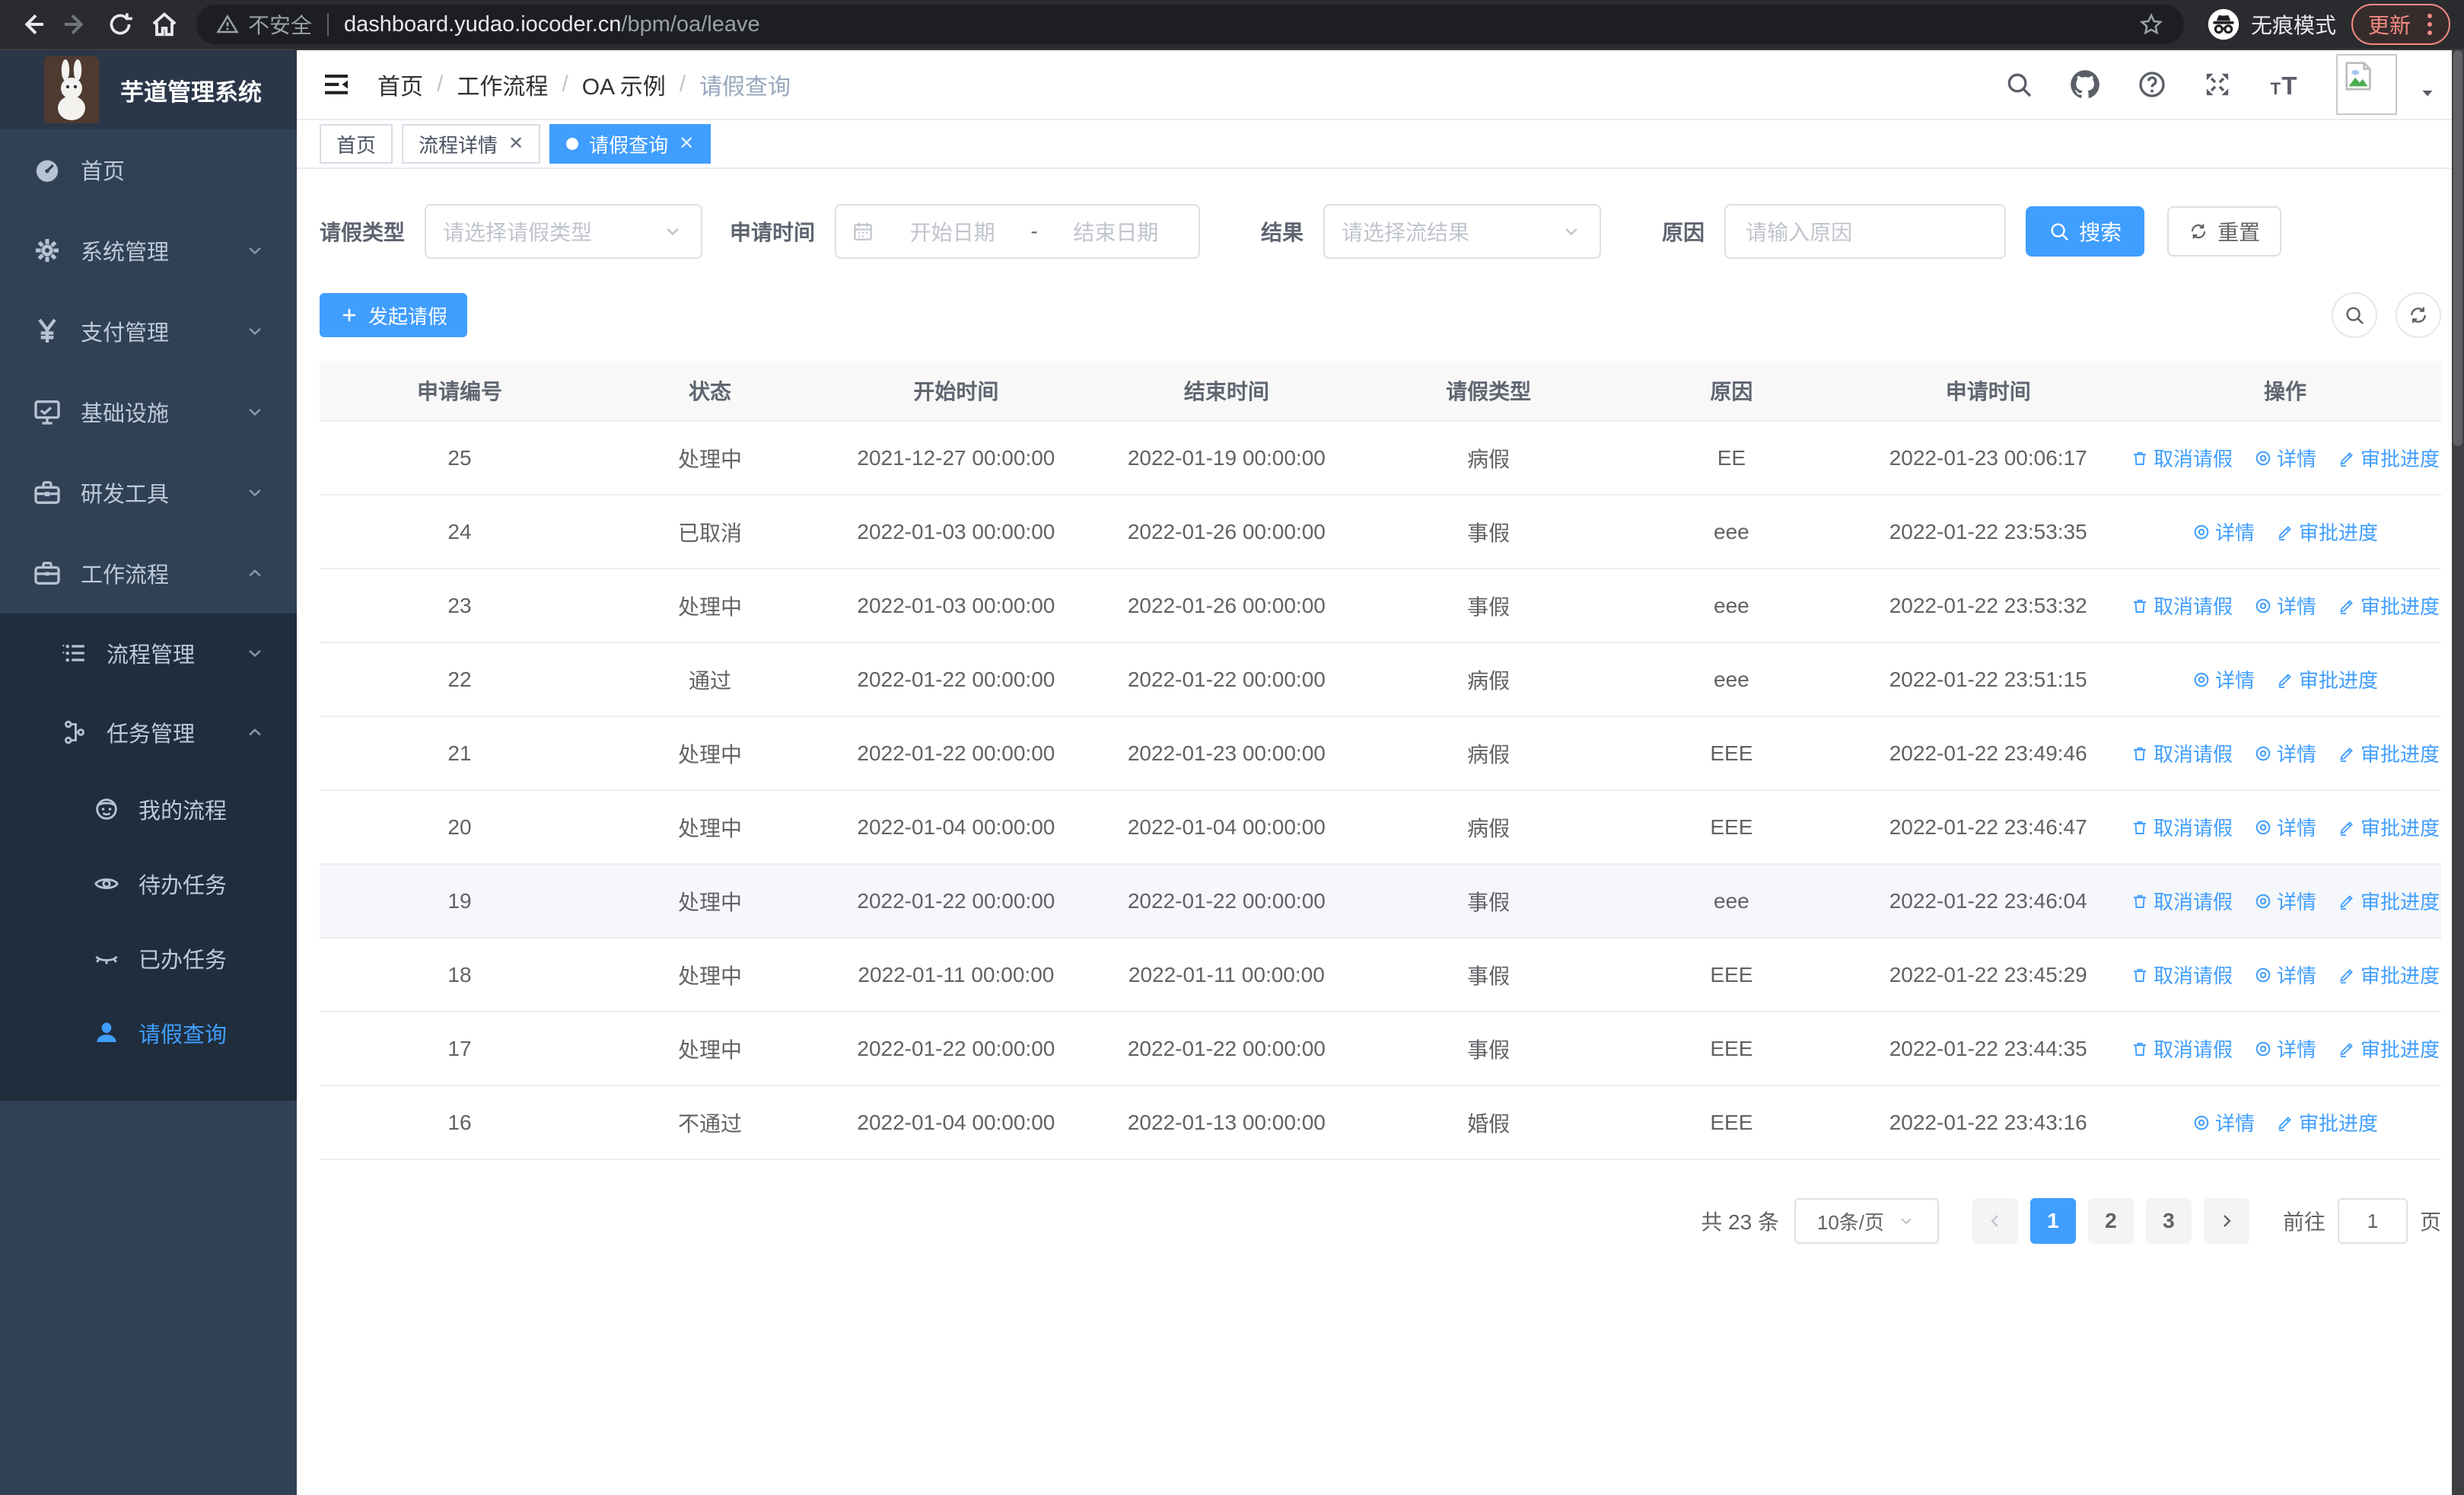 This screenshot has height=1495, width=2464. I want to click on search-icon, so click(2018, 85).